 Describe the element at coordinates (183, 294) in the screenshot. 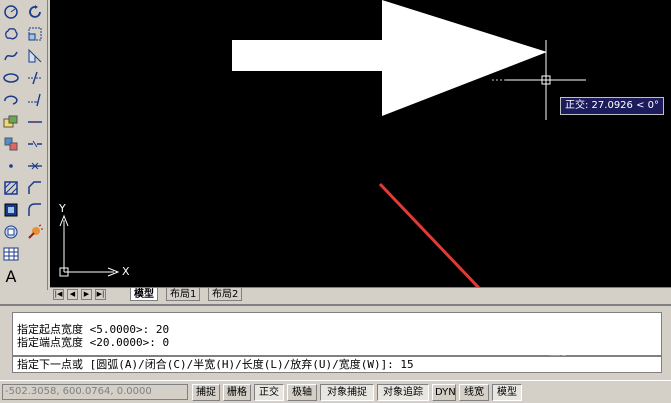

I see `tab-layout1: 布局1` at that location.